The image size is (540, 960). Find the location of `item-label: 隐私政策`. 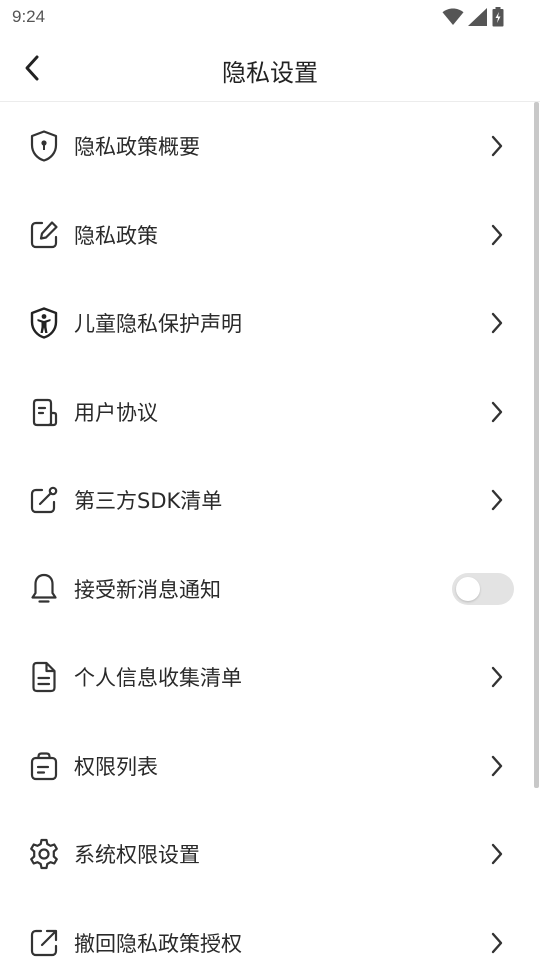

item-label: 隐私政策 is located at coordinates (116, 235).